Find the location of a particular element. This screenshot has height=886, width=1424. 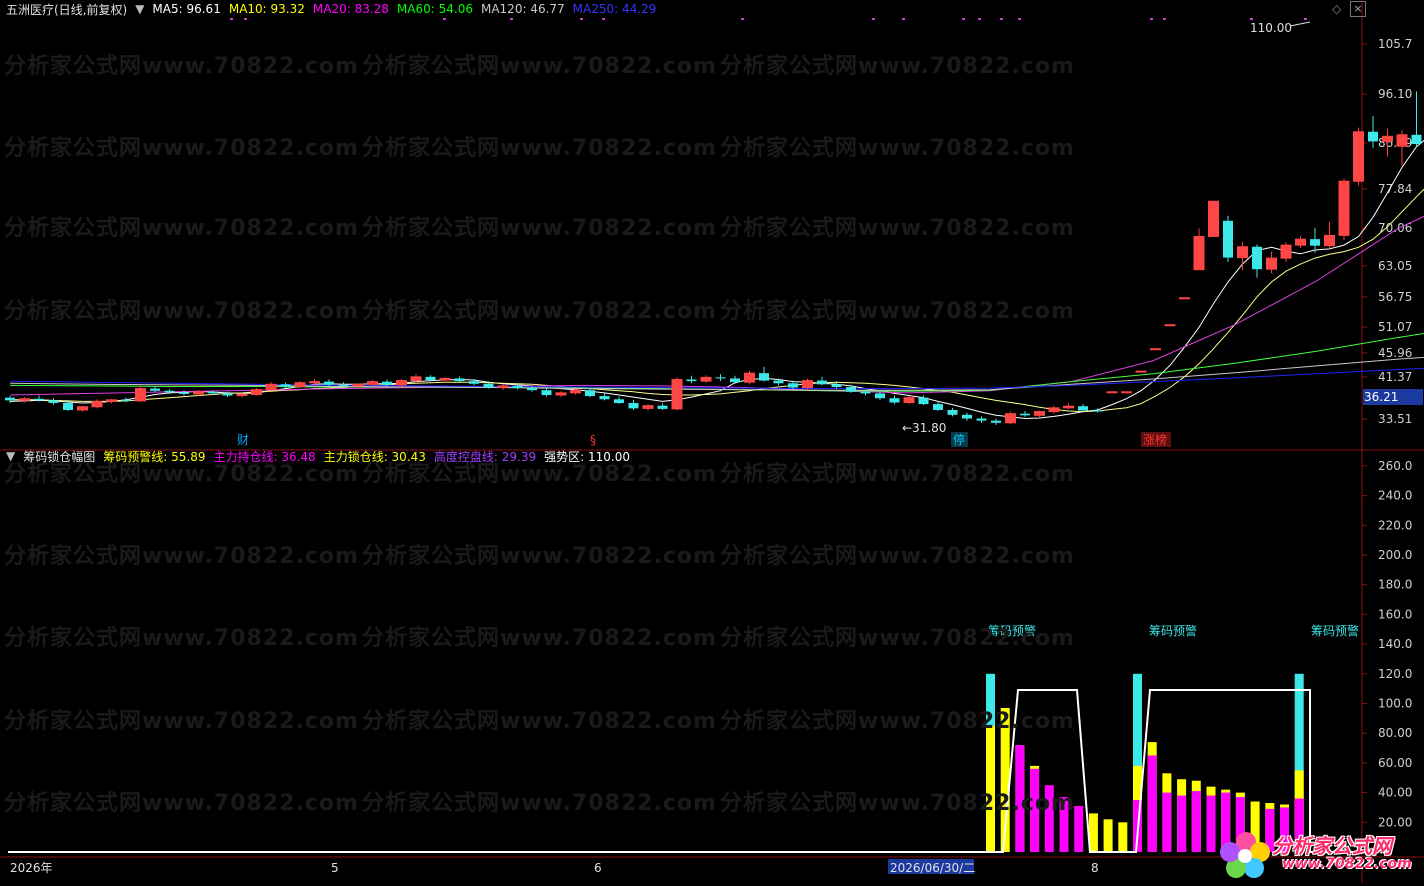

price-tick-label: 33.51 is located at coordinates (1395, 419).